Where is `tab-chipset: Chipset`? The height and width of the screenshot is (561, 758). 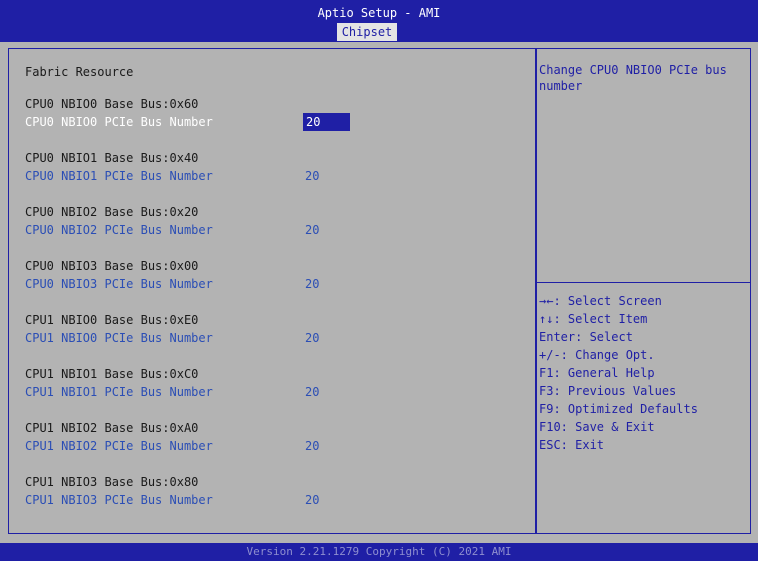 tab-chipset: Chipset is located at coordinates (367, 32).